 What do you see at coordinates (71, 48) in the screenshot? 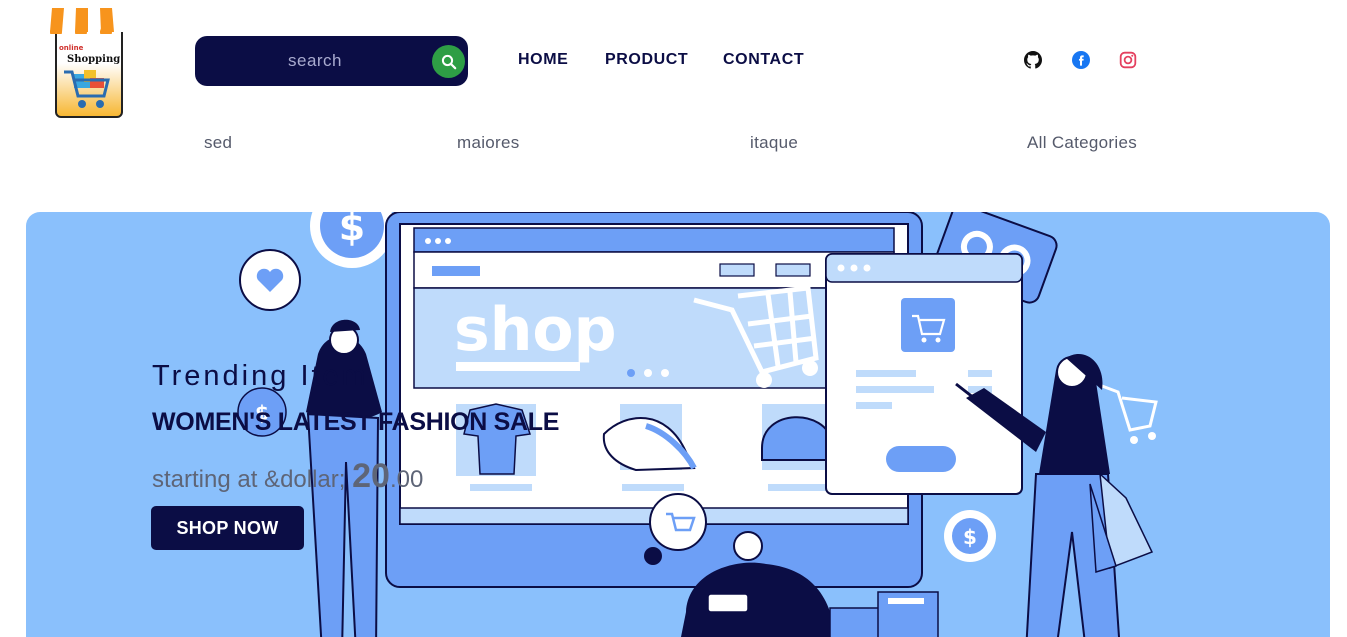
I see `logo-text-online: online` at bounding box center [71, 48].